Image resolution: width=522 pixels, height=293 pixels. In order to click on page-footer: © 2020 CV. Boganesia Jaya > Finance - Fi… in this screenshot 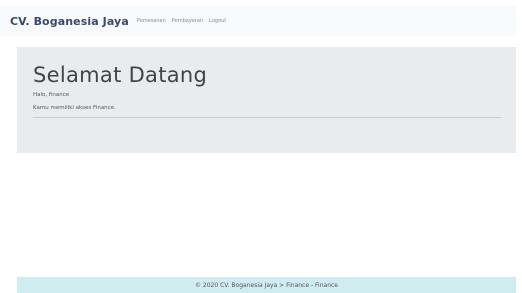, I will do `click(266, 285)`.